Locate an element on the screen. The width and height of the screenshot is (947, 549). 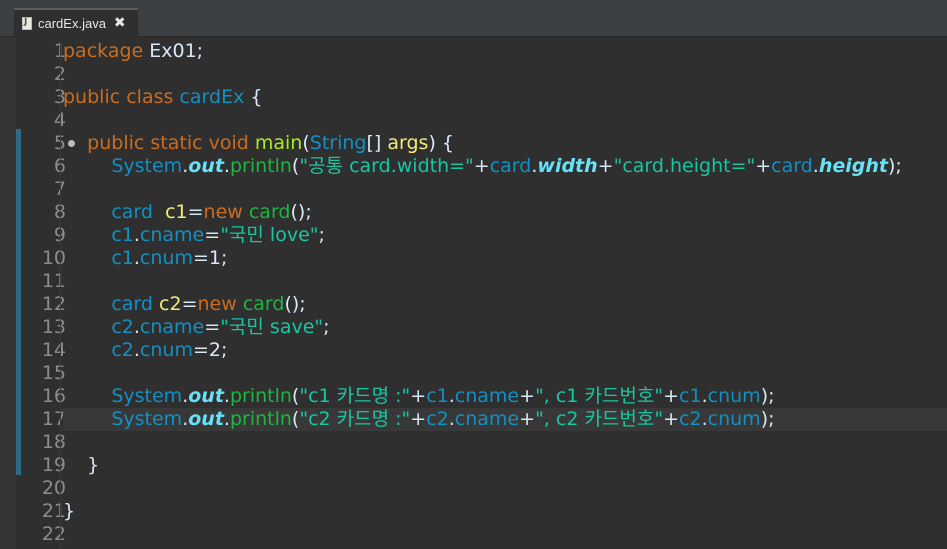
code-token: main is located at coordinates (278, 143).